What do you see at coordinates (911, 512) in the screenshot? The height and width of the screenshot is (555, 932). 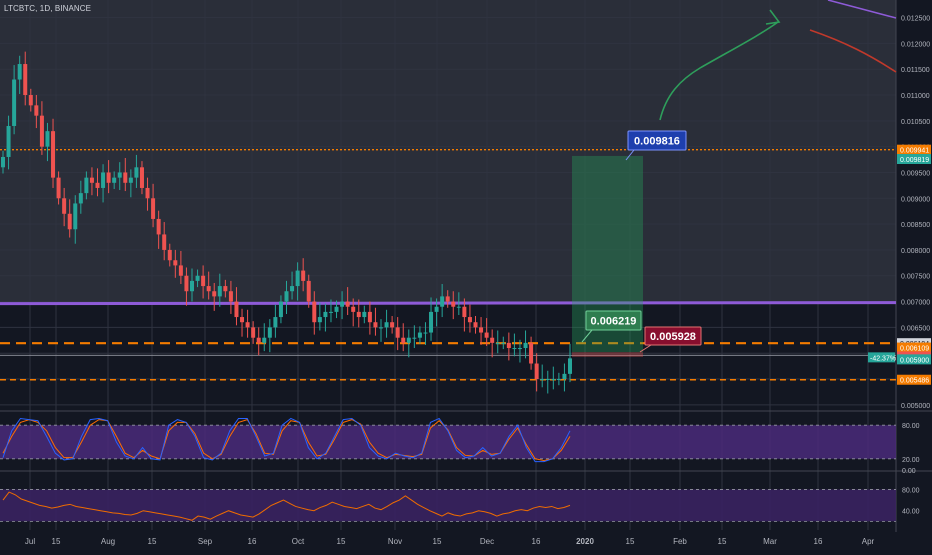 I see `rsi-tick: 40.00` at bounding box center [911, 512].